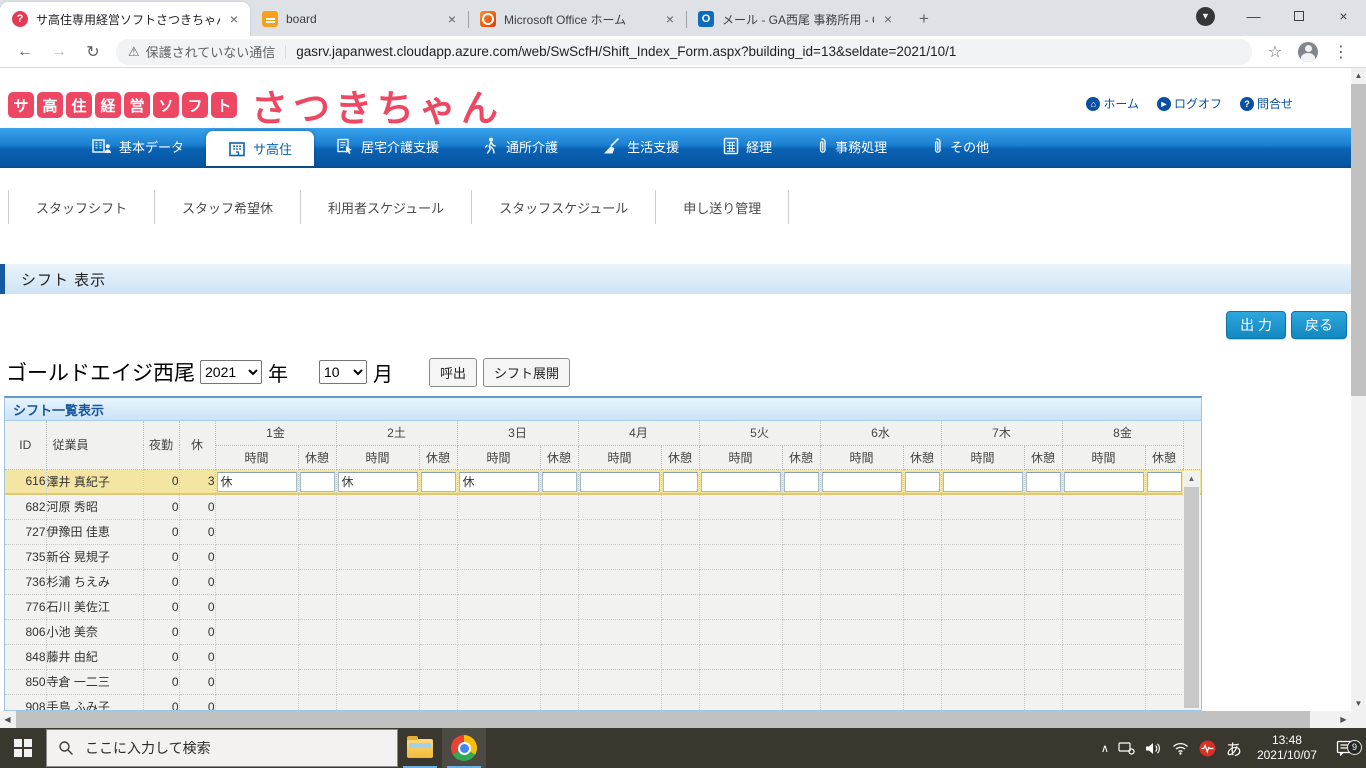 The width and height of the screenshot is (1366, 768). Describe the element at coordinates (747, 146) in the screenshot. I see `nav-item-経理: 経理` at that location.